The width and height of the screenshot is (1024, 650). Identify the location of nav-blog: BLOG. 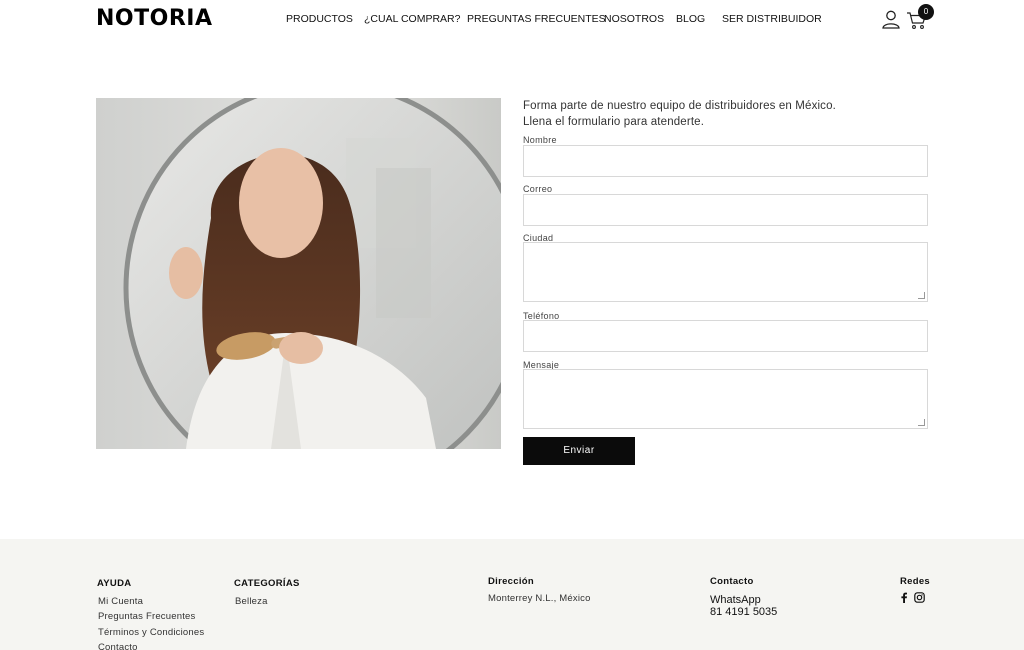
(690, 19).